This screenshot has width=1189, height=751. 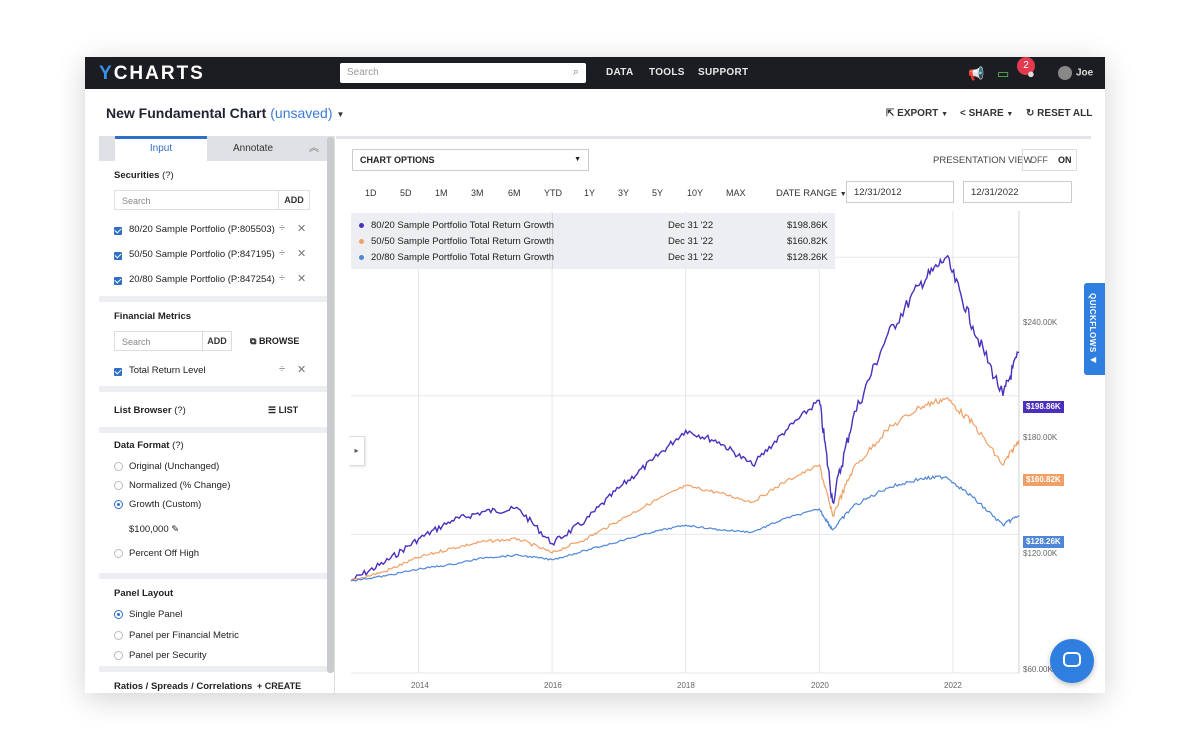 What do you see at coordinates (152, 74) in the screenshot?
I see `ycharts-logo: YCHARTS` at bounding box center [152, 74].